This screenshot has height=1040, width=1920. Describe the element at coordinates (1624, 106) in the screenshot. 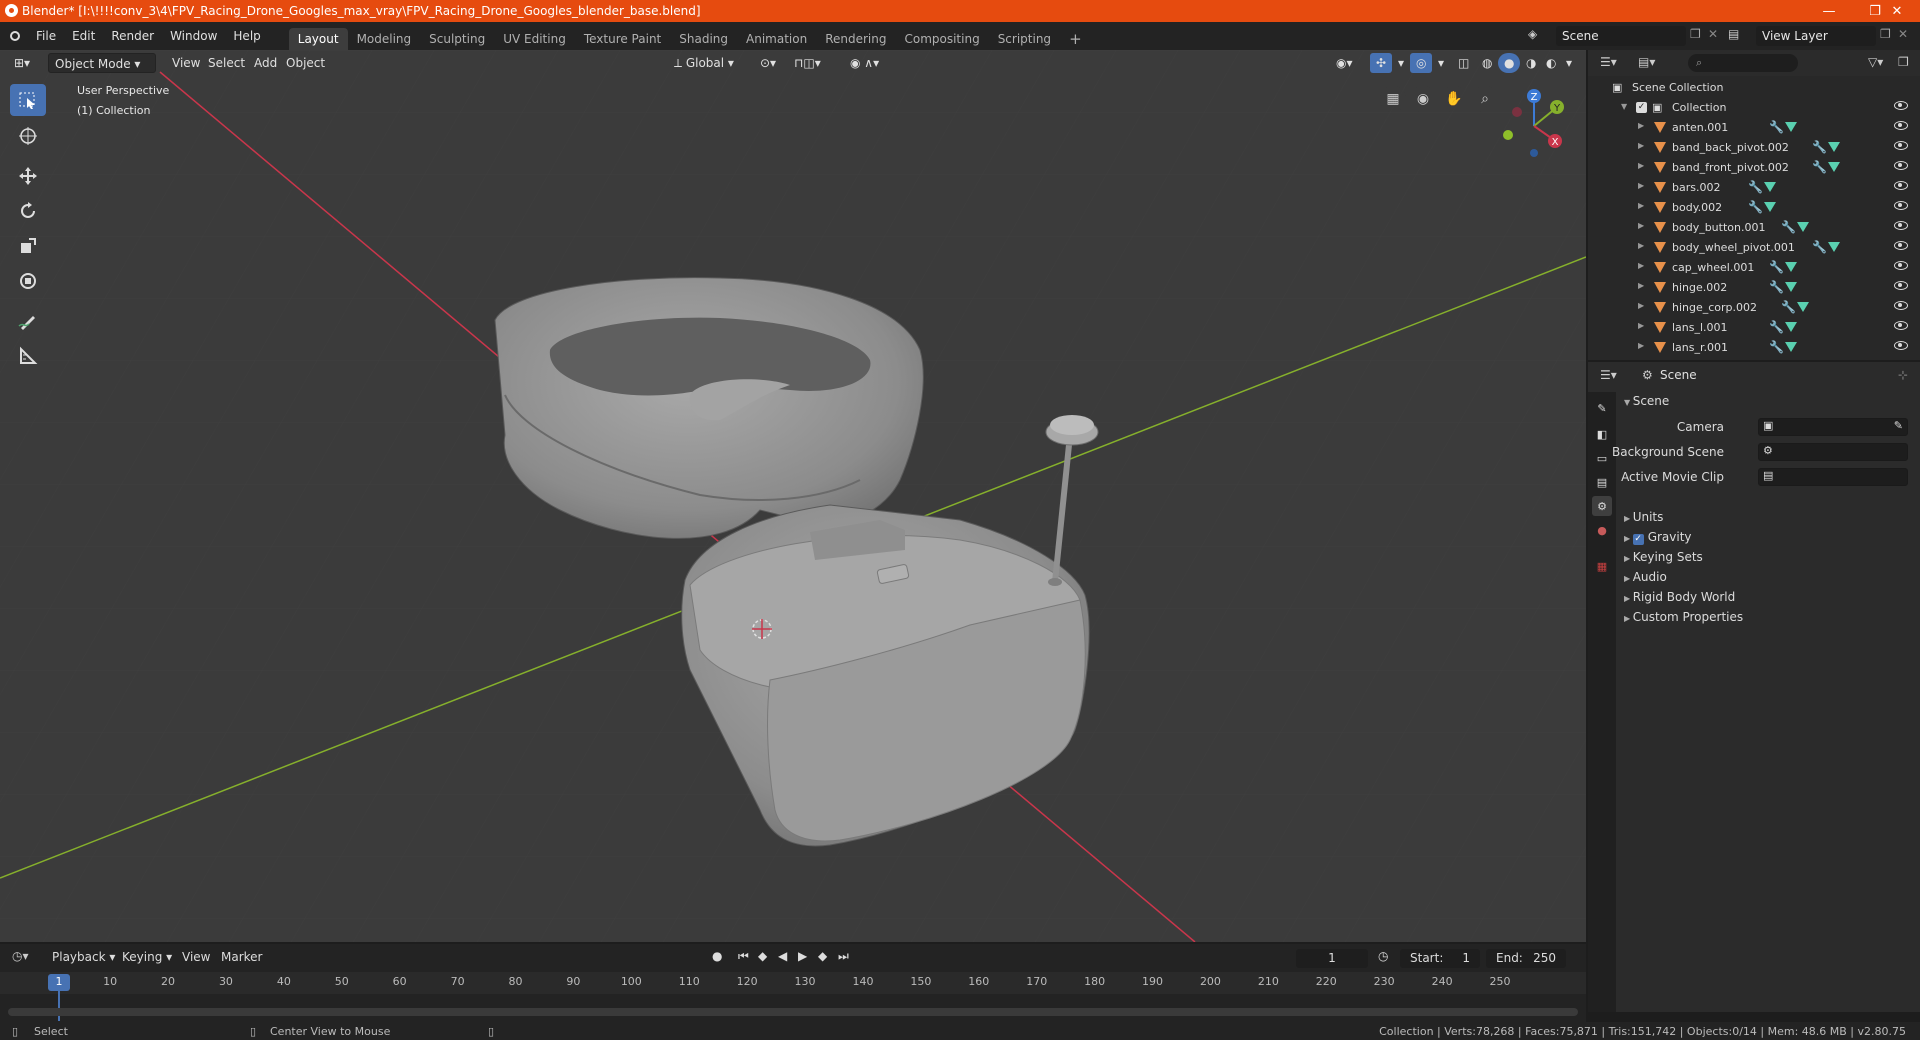

I see `collection-expand-icon: ▼` at that location.